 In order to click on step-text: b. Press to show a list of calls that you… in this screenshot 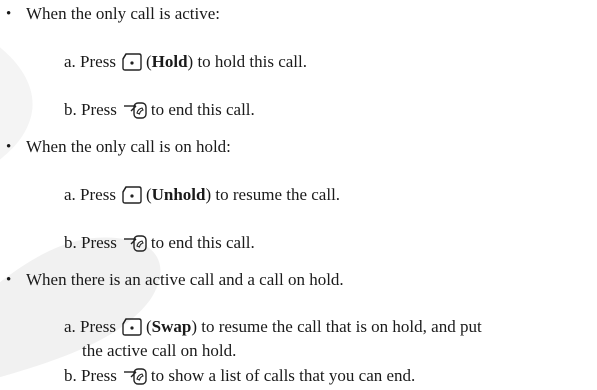, I will do `click(239, 378)`.